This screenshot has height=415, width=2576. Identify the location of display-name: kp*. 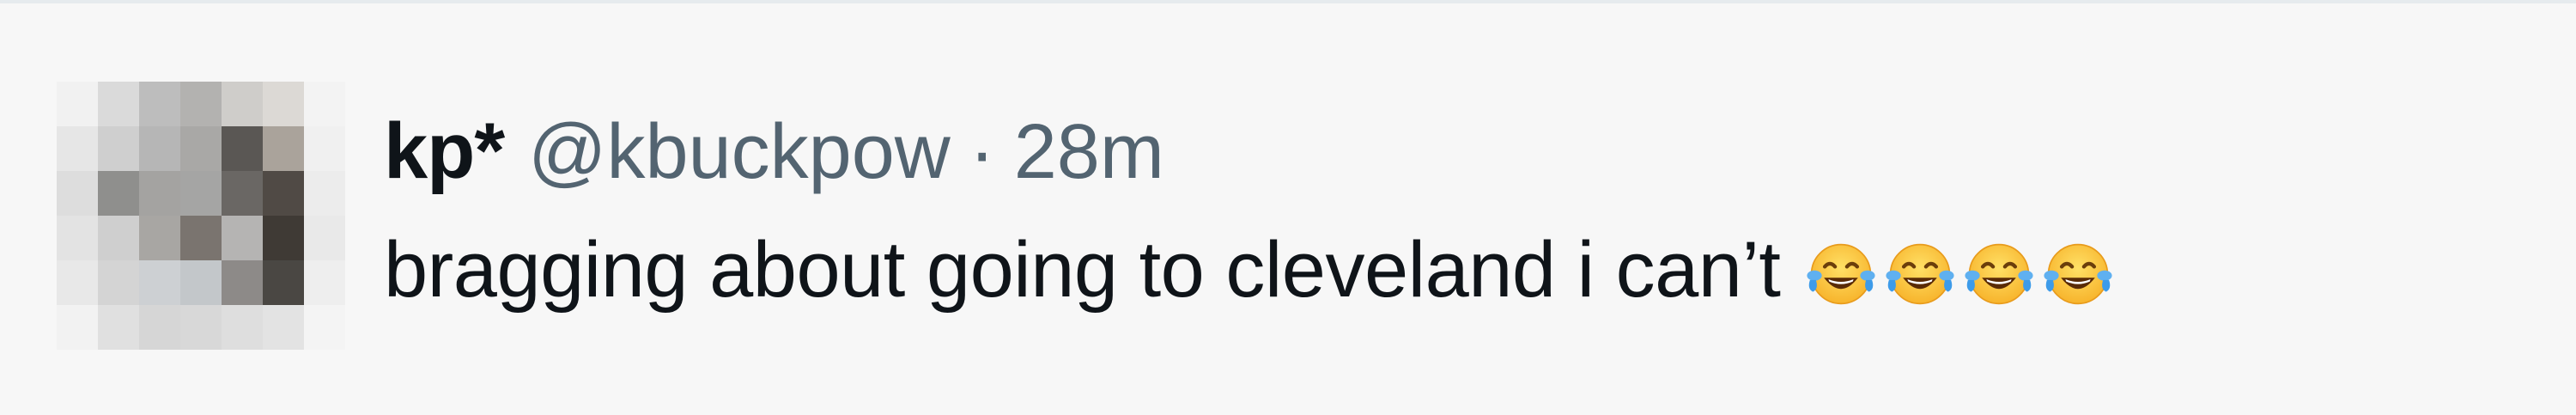
(444, 152).